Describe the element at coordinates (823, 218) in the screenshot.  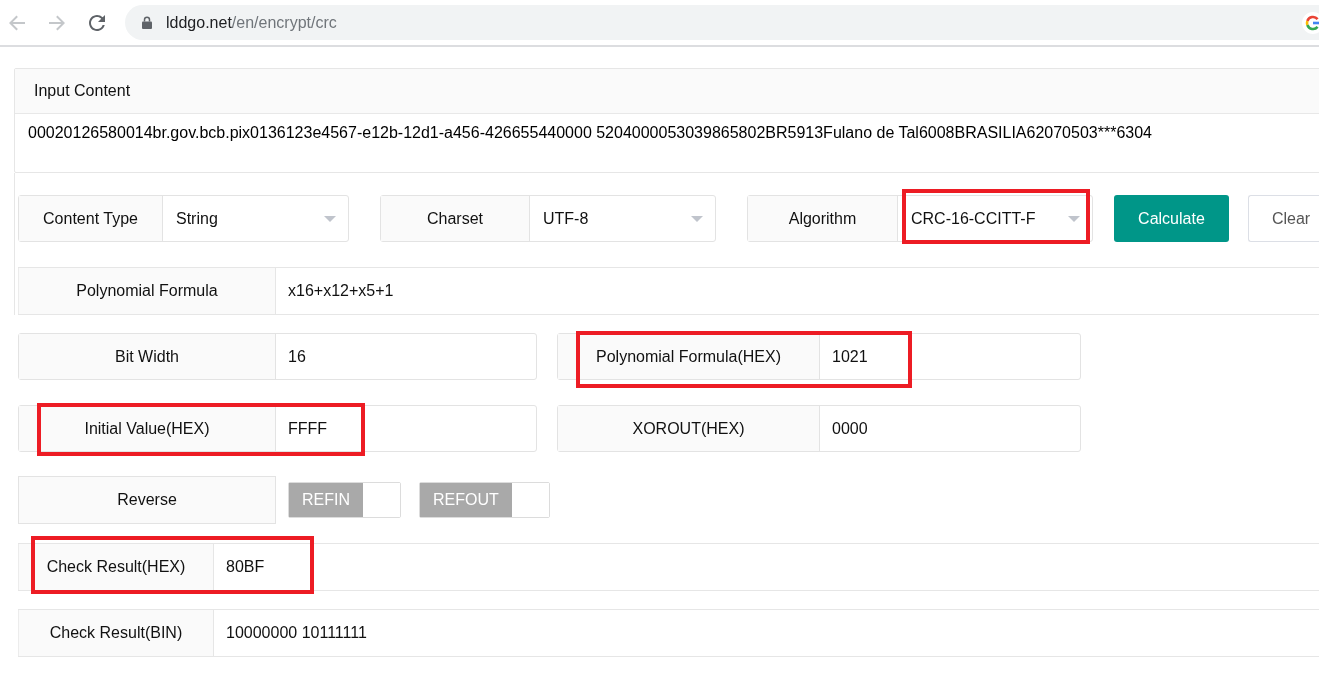
I see `field-label: Algorithm` at that location.